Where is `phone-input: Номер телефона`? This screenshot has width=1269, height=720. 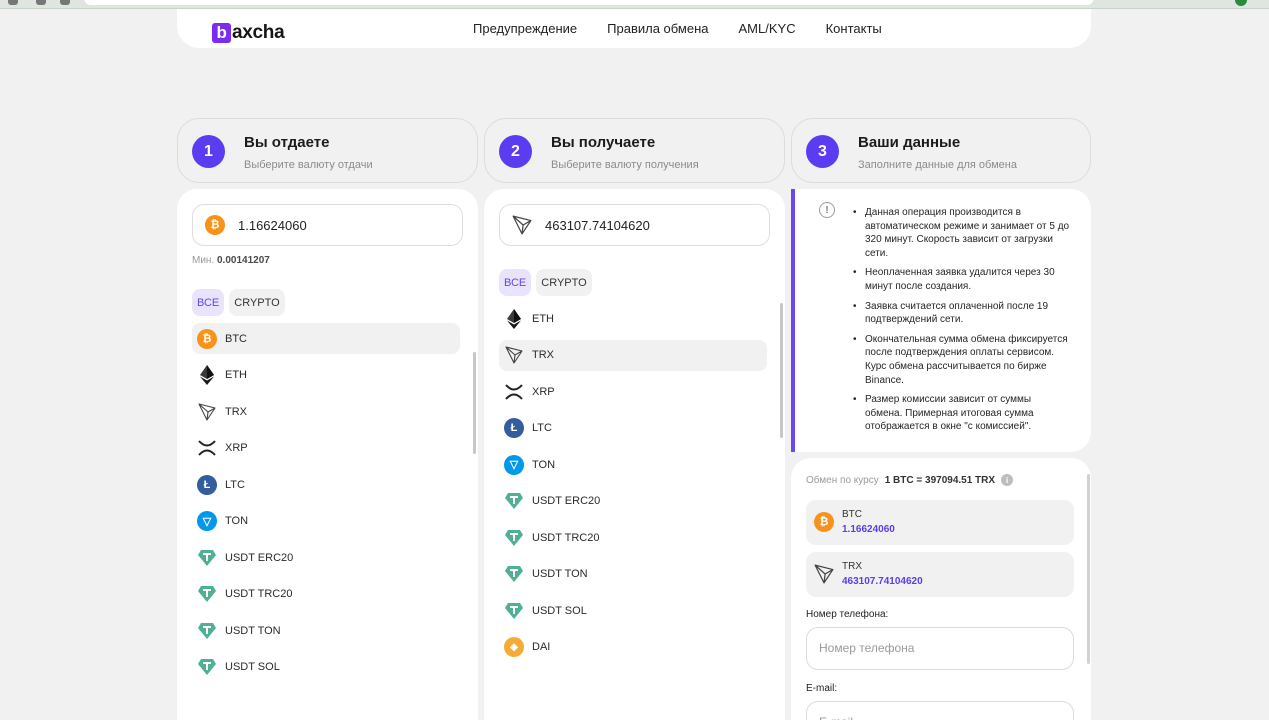
phone-input: Номер телефона is located at coordinates (940, 648).